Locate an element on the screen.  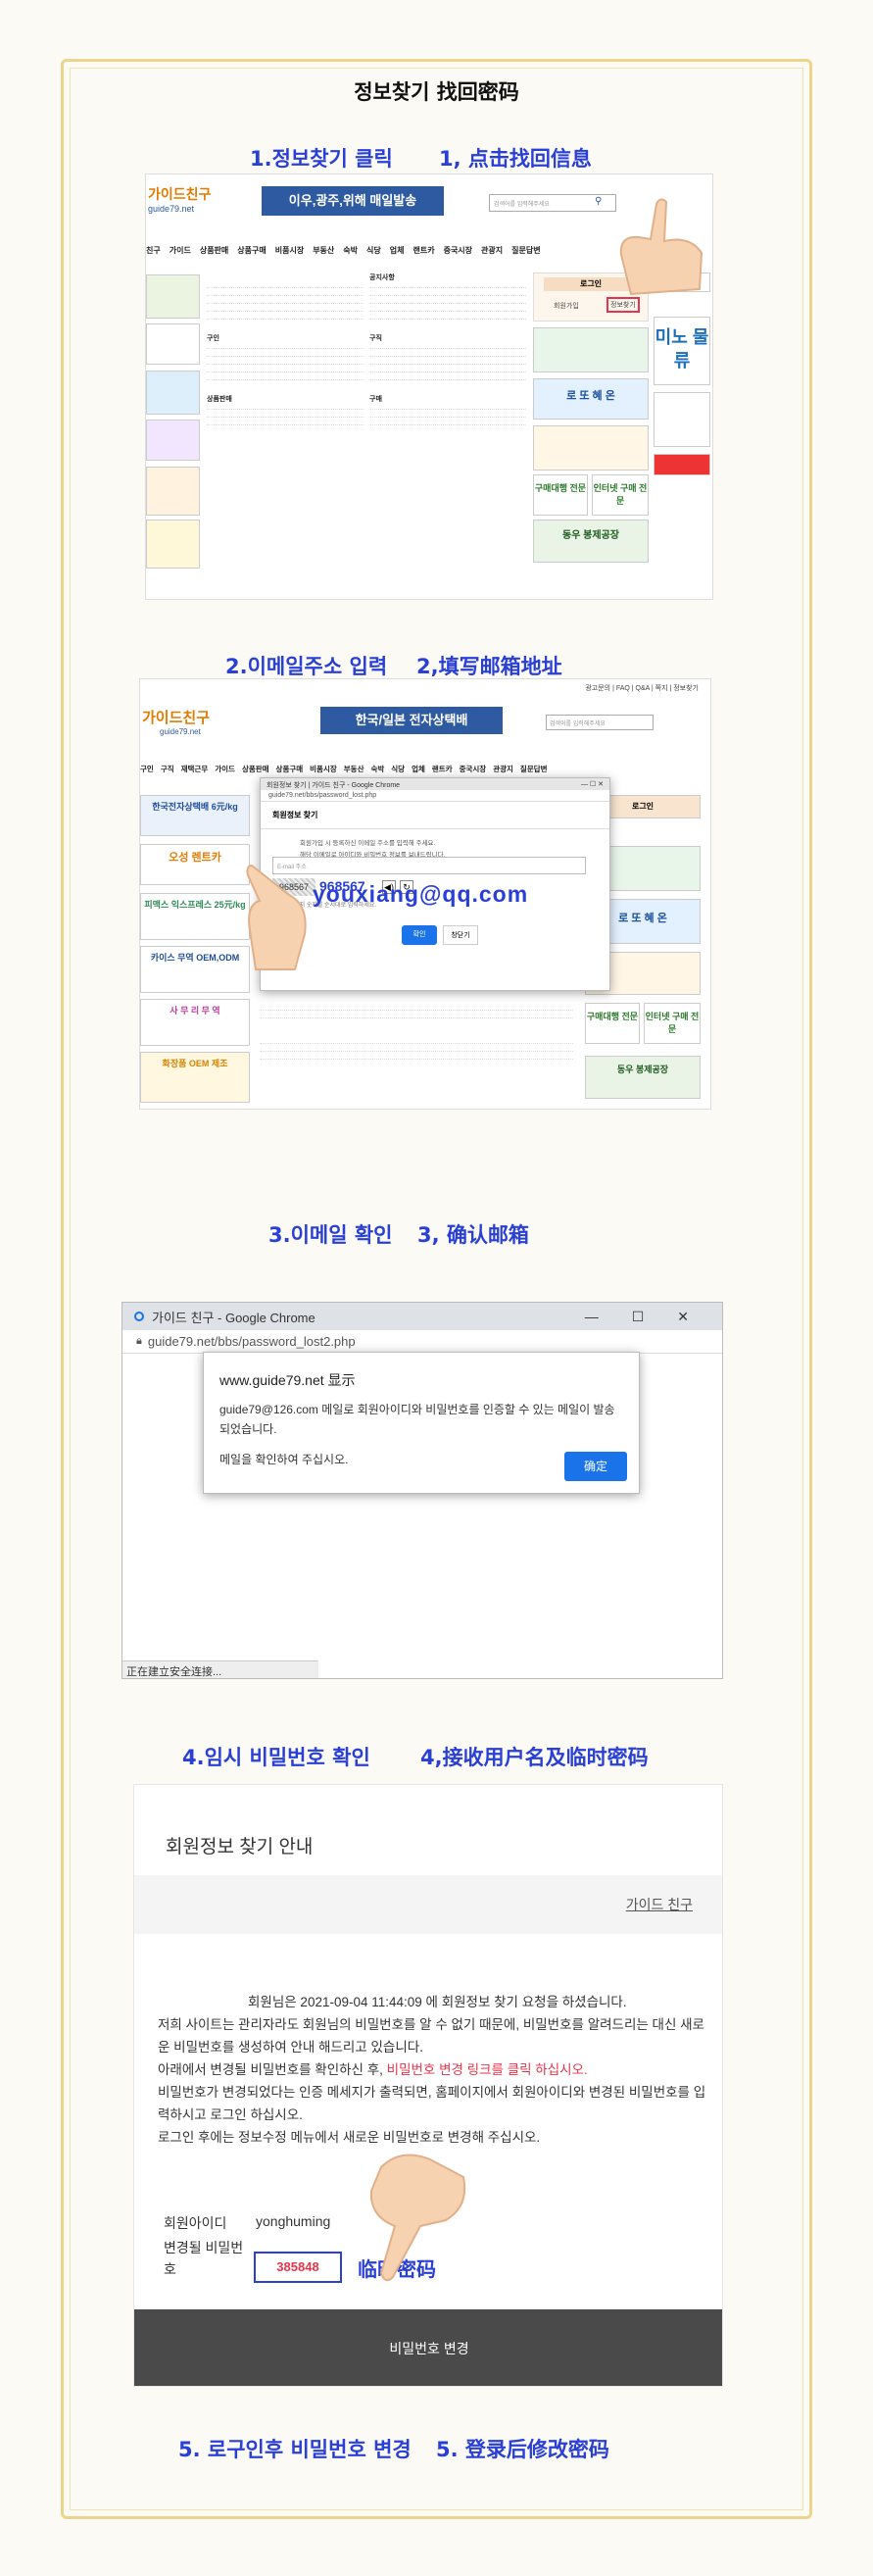
header-banner: 이우,광주,위해 매일발송 is located at coordinates (353, 201).